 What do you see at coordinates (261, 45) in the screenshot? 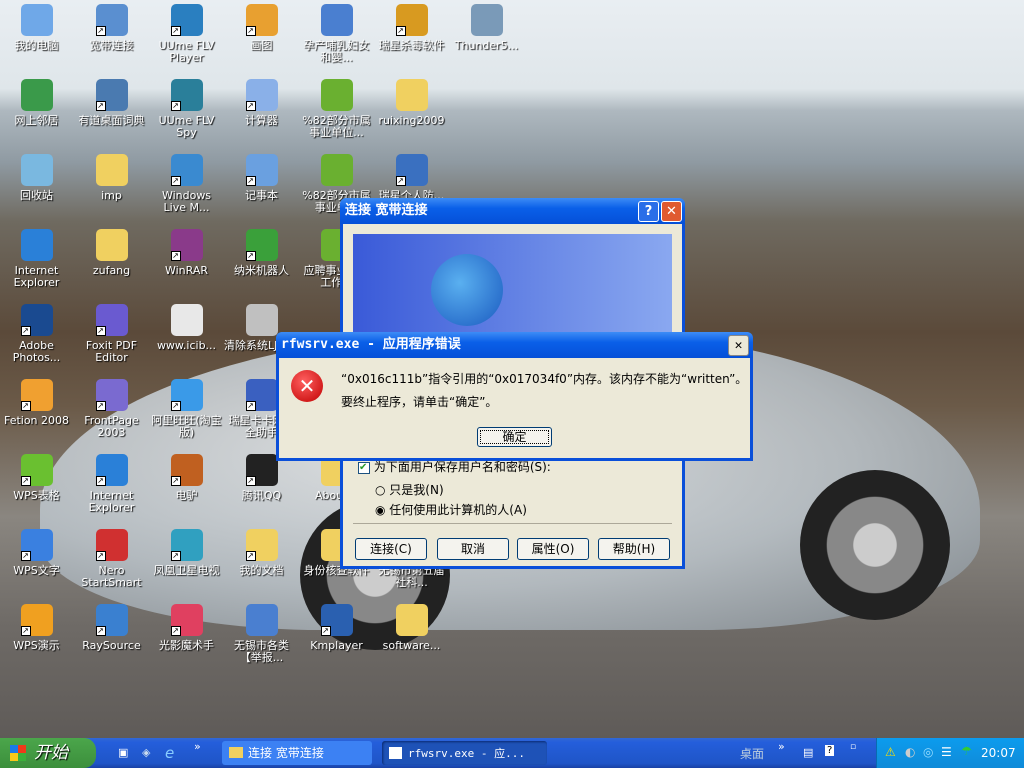
I see `desktop-icon-label: 画图` at bounding box center [261, 45].